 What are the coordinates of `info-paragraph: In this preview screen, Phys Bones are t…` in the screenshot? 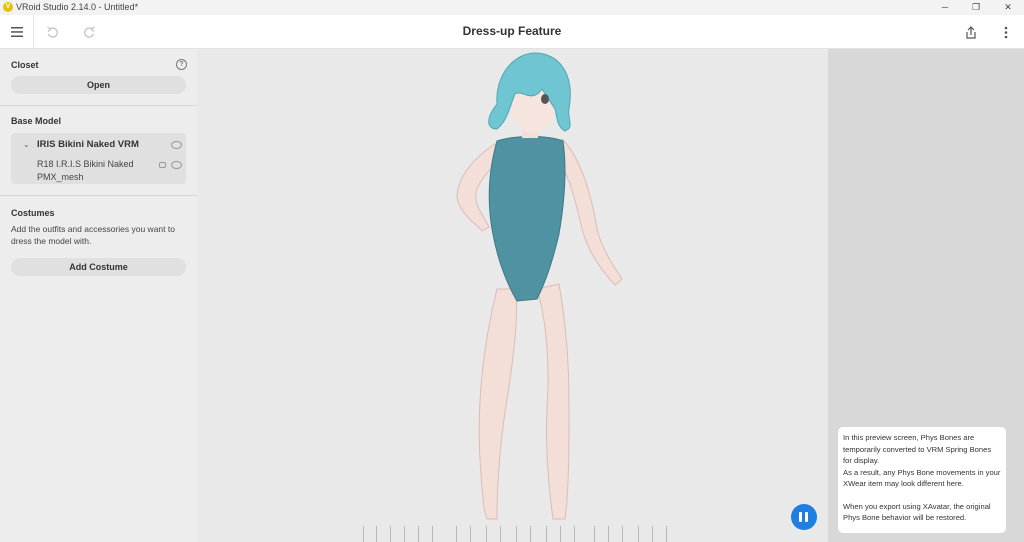 It's located at (917, 449).